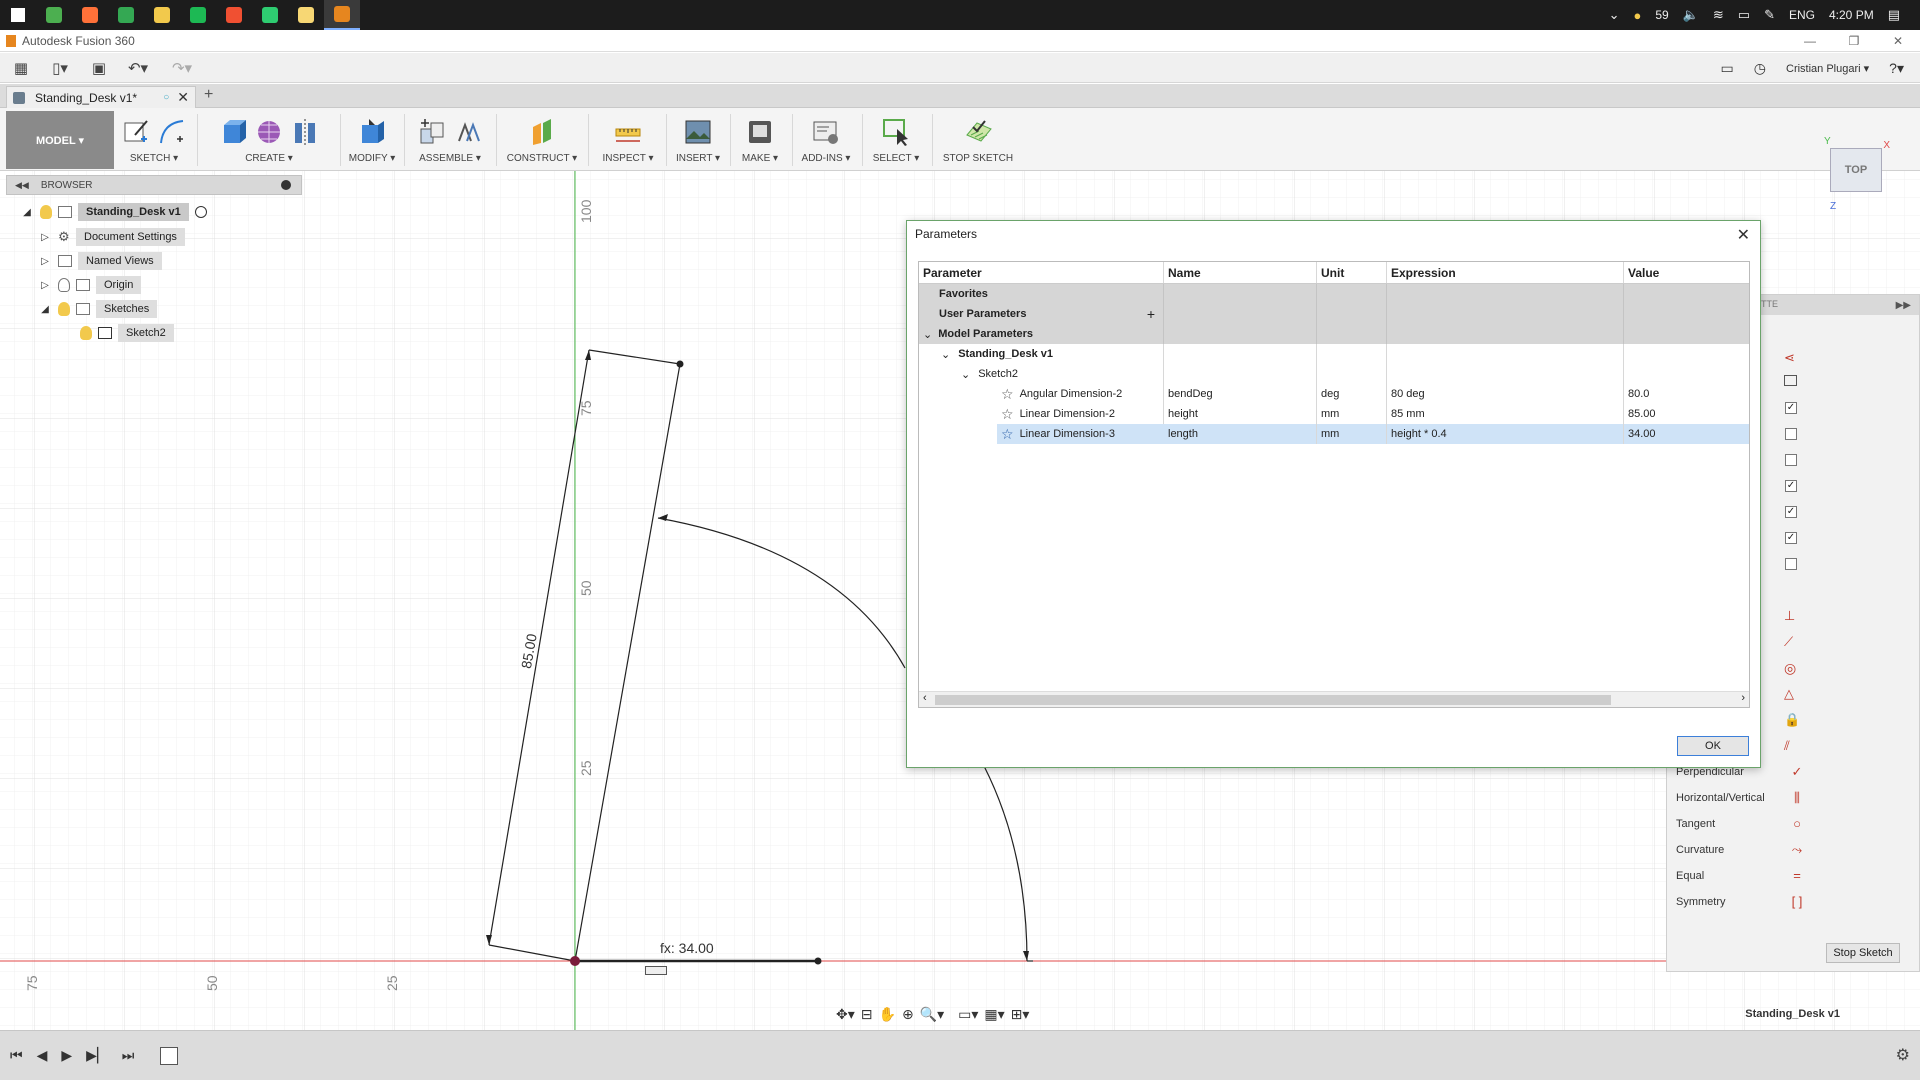 The height and width of the screenshot is (1080, 1920). I want to click on select-group: SELECT ▾, so click(896, 139).